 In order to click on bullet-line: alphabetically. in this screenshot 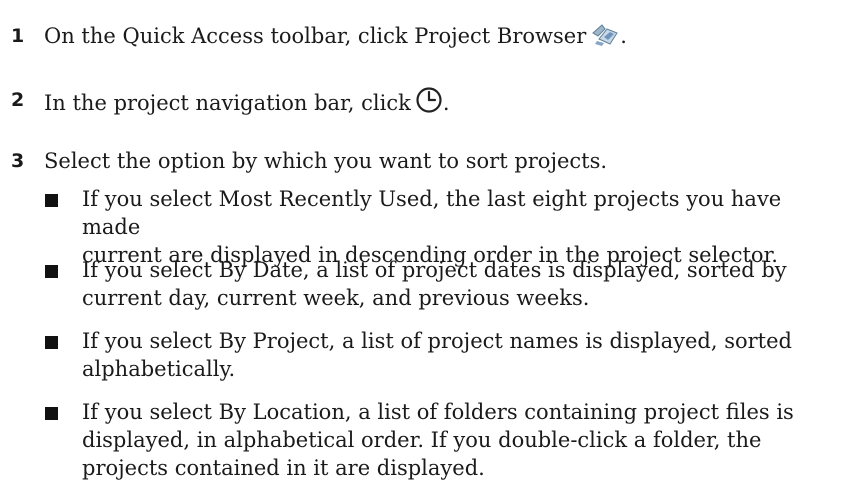, I will do `click(159, 369)`.